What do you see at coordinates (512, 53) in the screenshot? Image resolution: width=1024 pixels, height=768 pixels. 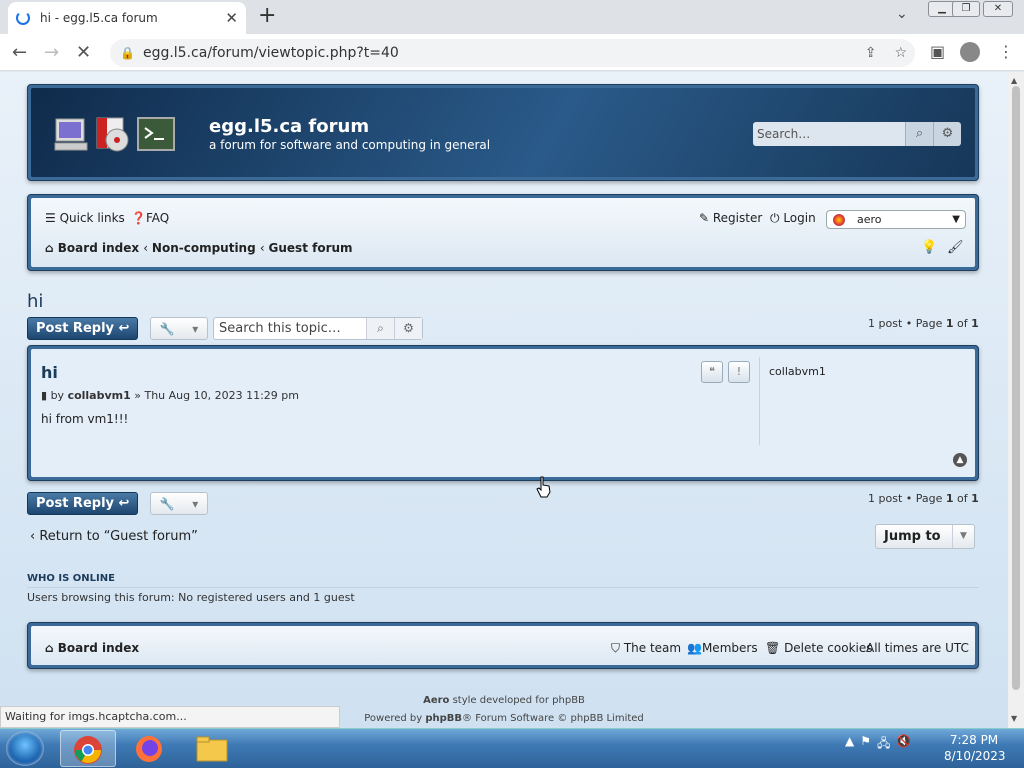 I see `address-bar: 🔒 egg.l5.ca/forum/viewtopic.php?t=40 ⇪ ☆` at bounding box center [512, 53].